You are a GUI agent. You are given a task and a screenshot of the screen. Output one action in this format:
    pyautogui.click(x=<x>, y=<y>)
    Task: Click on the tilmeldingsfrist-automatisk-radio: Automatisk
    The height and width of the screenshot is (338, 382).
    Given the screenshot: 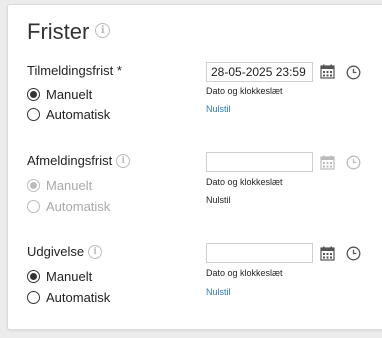 What is the action you would take?
    pyautogui.click(x=68, y=114)
    